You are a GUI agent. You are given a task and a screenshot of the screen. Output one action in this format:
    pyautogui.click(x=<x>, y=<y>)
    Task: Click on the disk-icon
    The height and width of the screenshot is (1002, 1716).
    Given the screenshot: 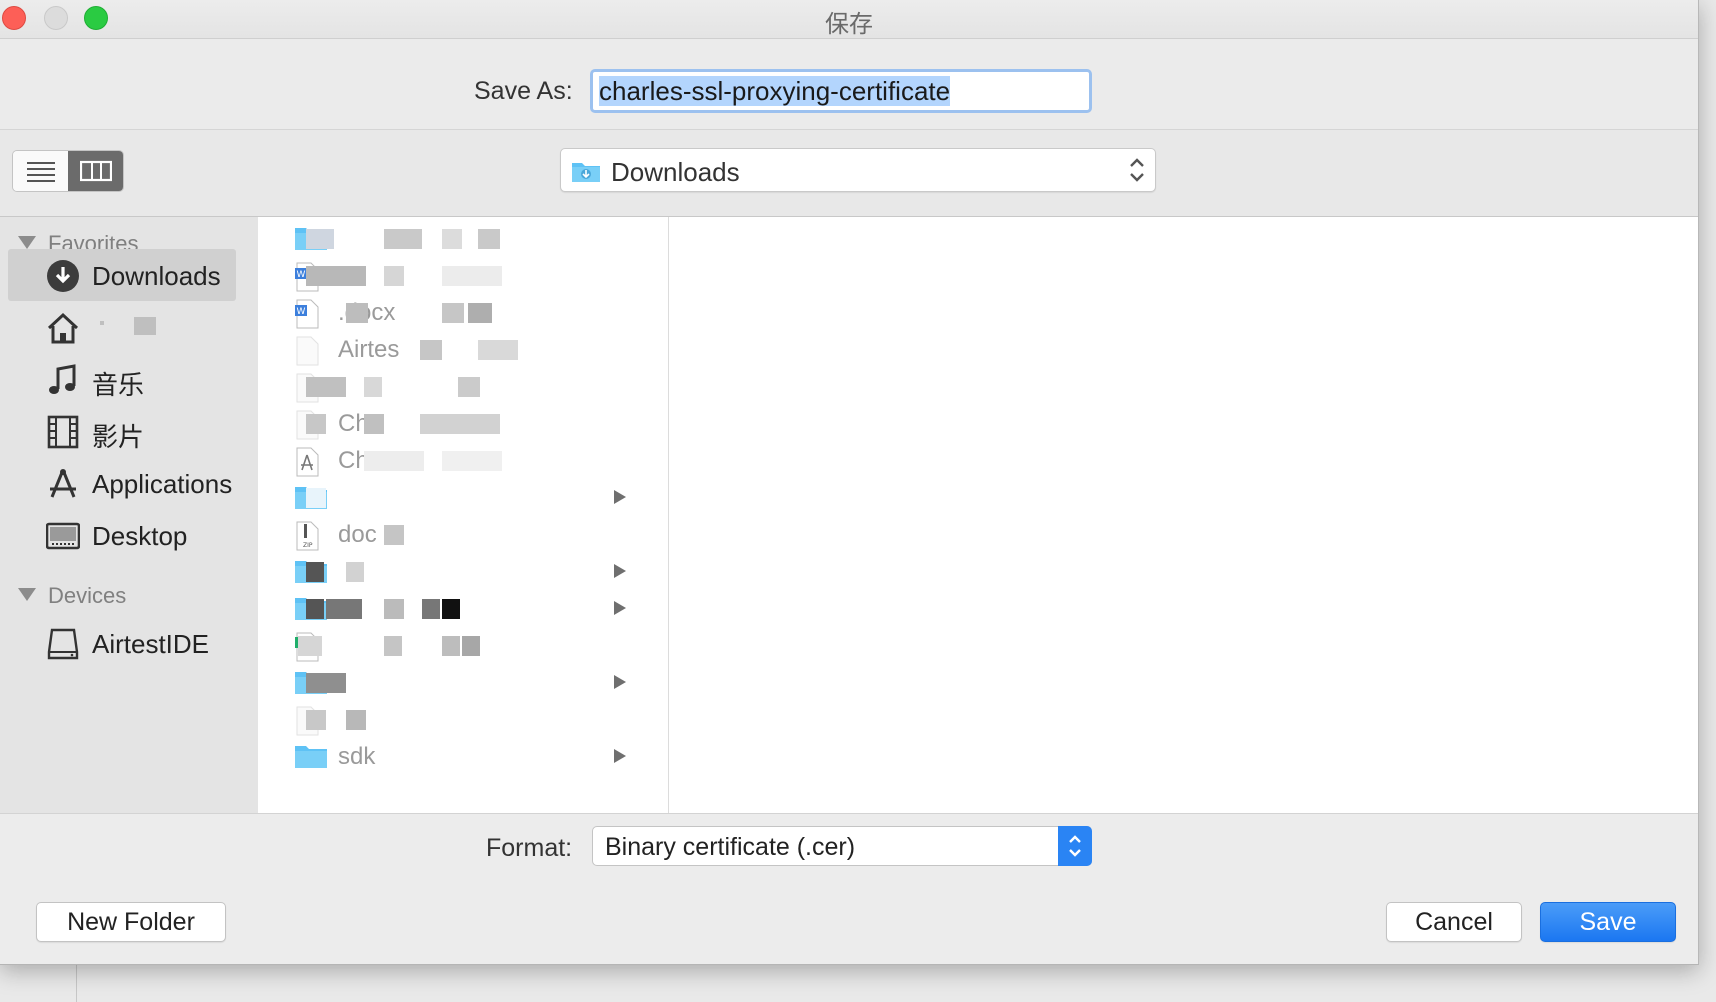 What is the action you would take?
    pyautogui.click(x=63, y=644)
    